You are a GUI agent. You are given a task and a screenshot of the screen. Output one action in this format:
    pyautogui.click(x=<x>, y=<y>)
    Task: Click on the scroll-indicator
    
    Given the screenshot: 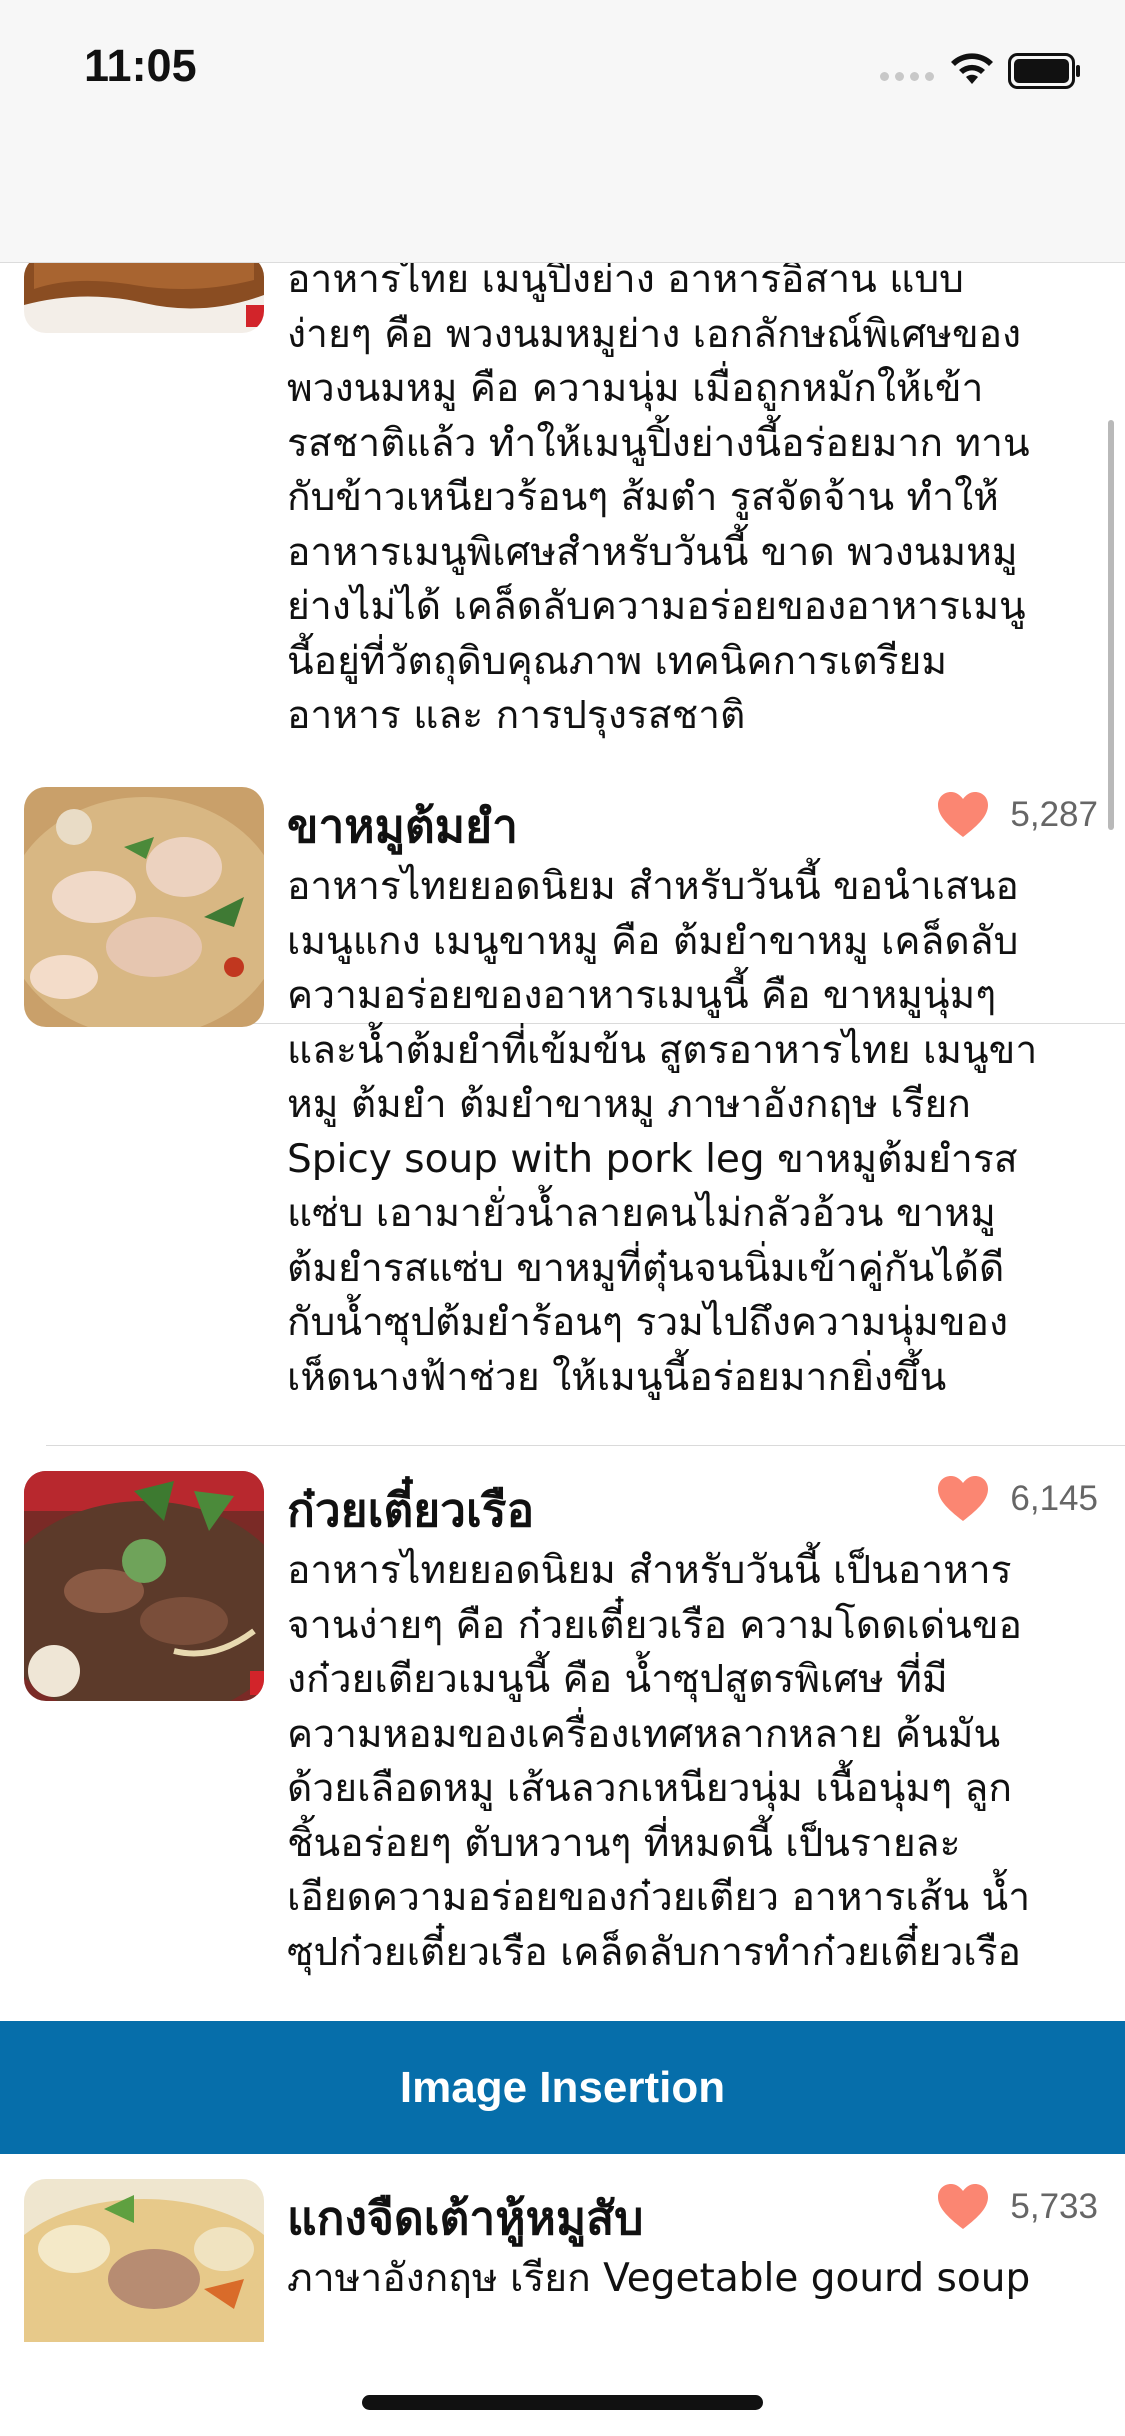 What is the action you would take?
    pyautogui.click(x=1111, y=625)
    